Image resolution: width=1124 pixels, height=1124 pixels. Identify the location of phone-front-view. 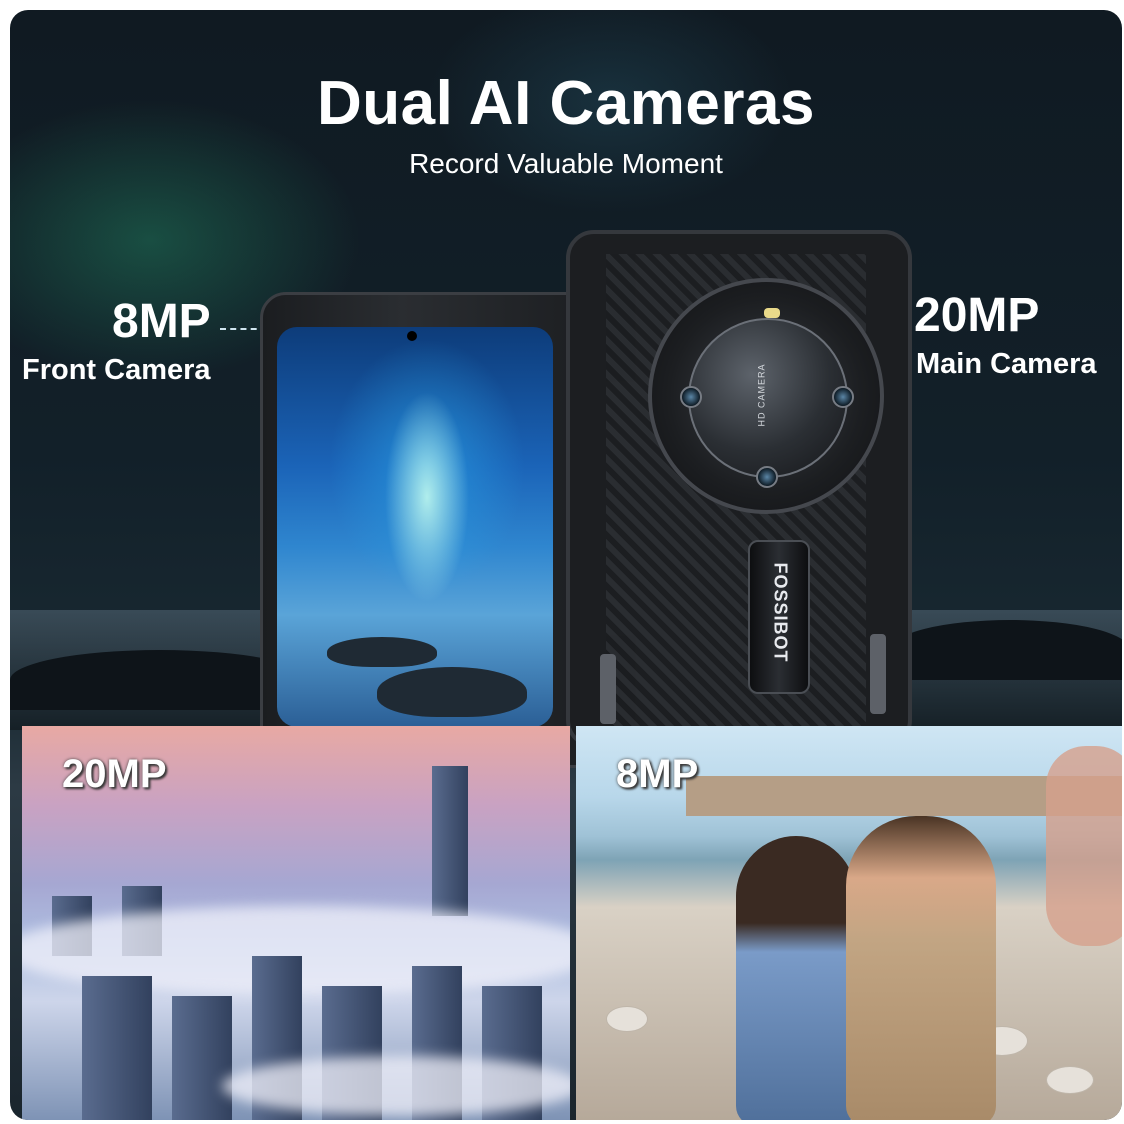
(437, 530).